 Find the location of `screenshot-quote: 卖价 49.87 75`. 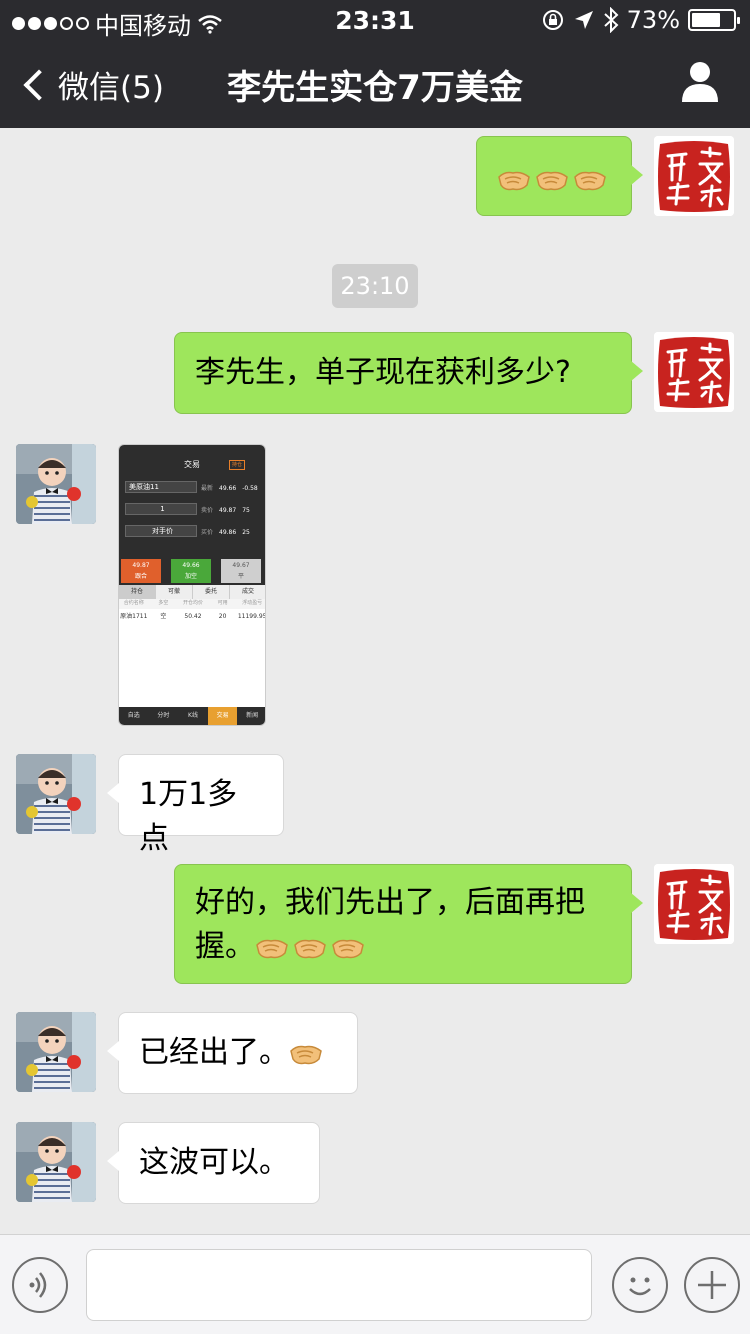

screenshot-quote: 卖价 49.87 75 is located at coordinates (225, 510).